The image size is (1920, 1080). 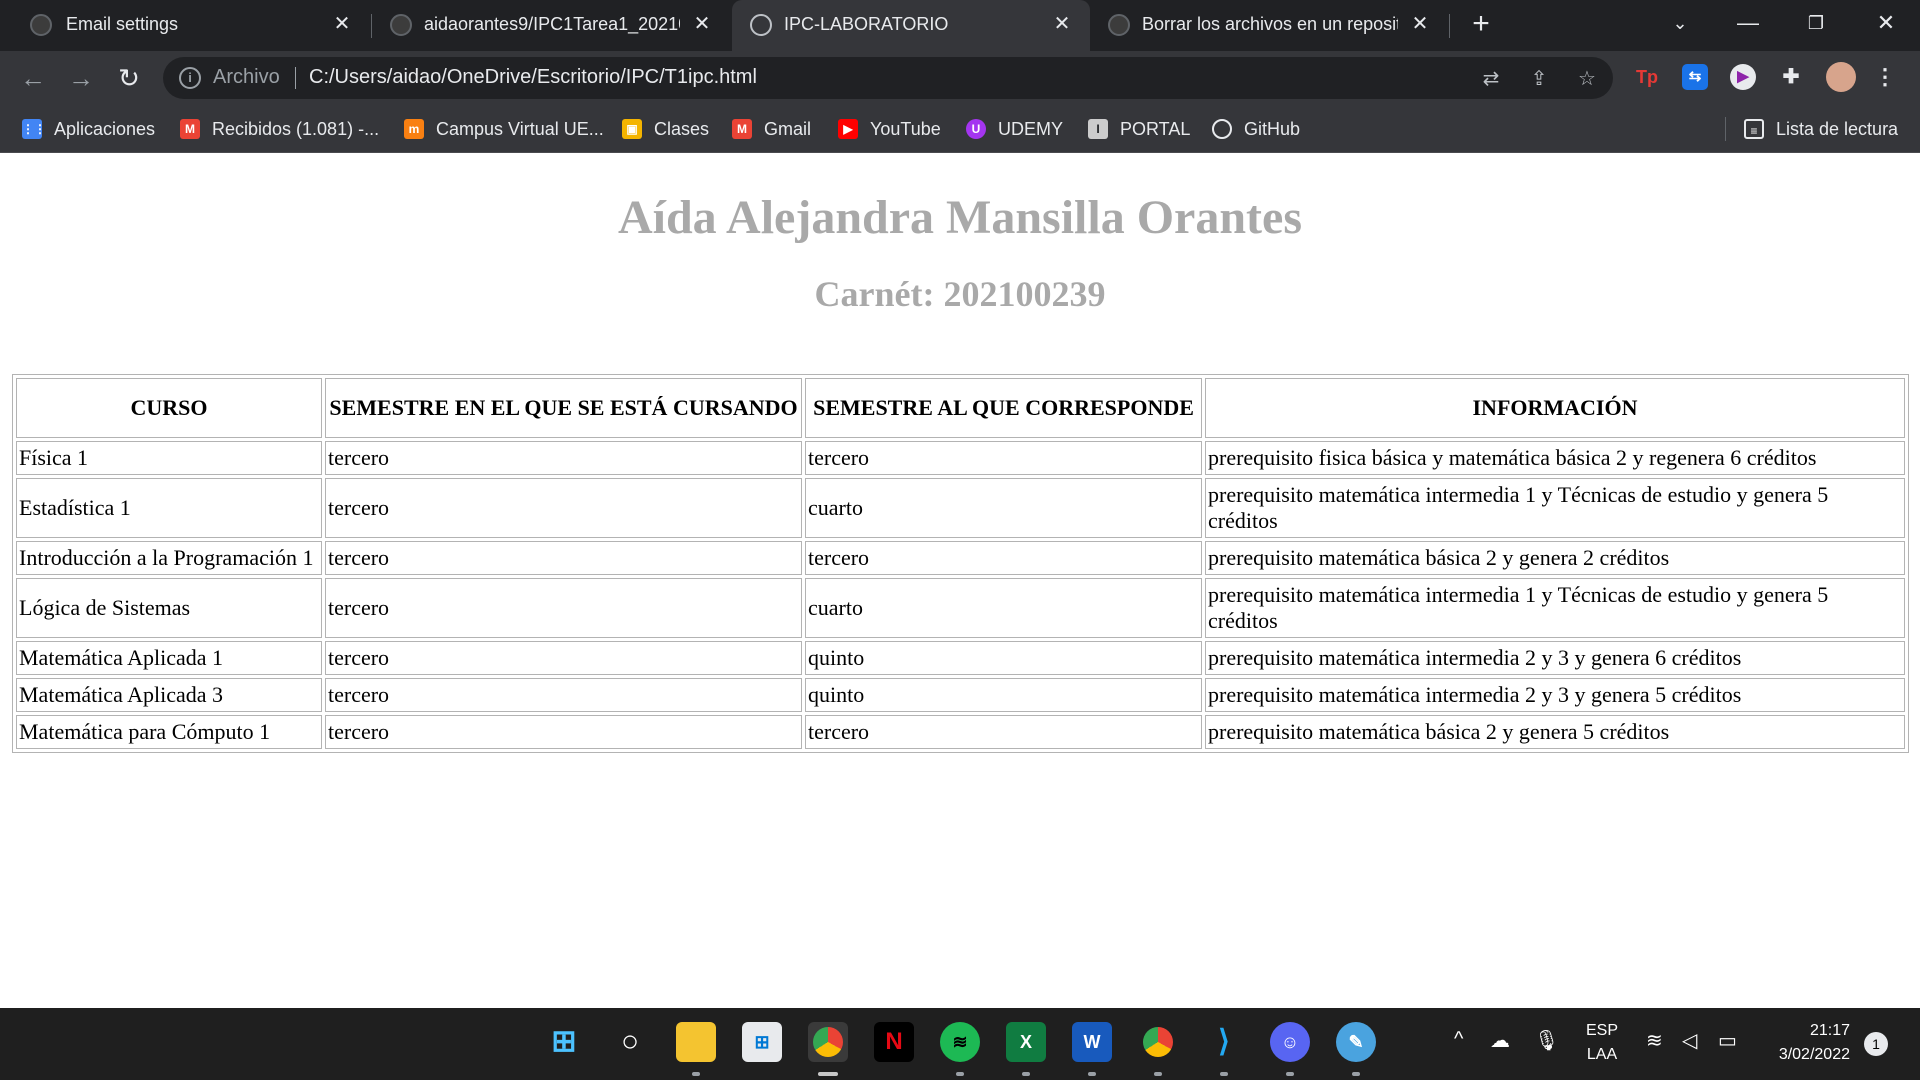 I want to click on netflix-icon: N, so click(x=894, y=1042).